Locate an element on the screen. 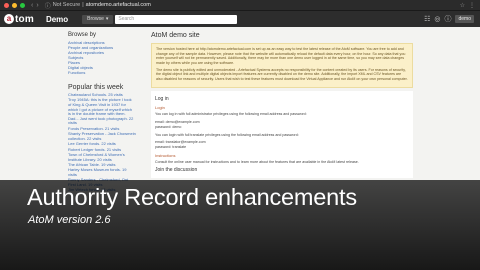 The image size is (480, 270). logo-mark: a is located at coordinates (9, 19).